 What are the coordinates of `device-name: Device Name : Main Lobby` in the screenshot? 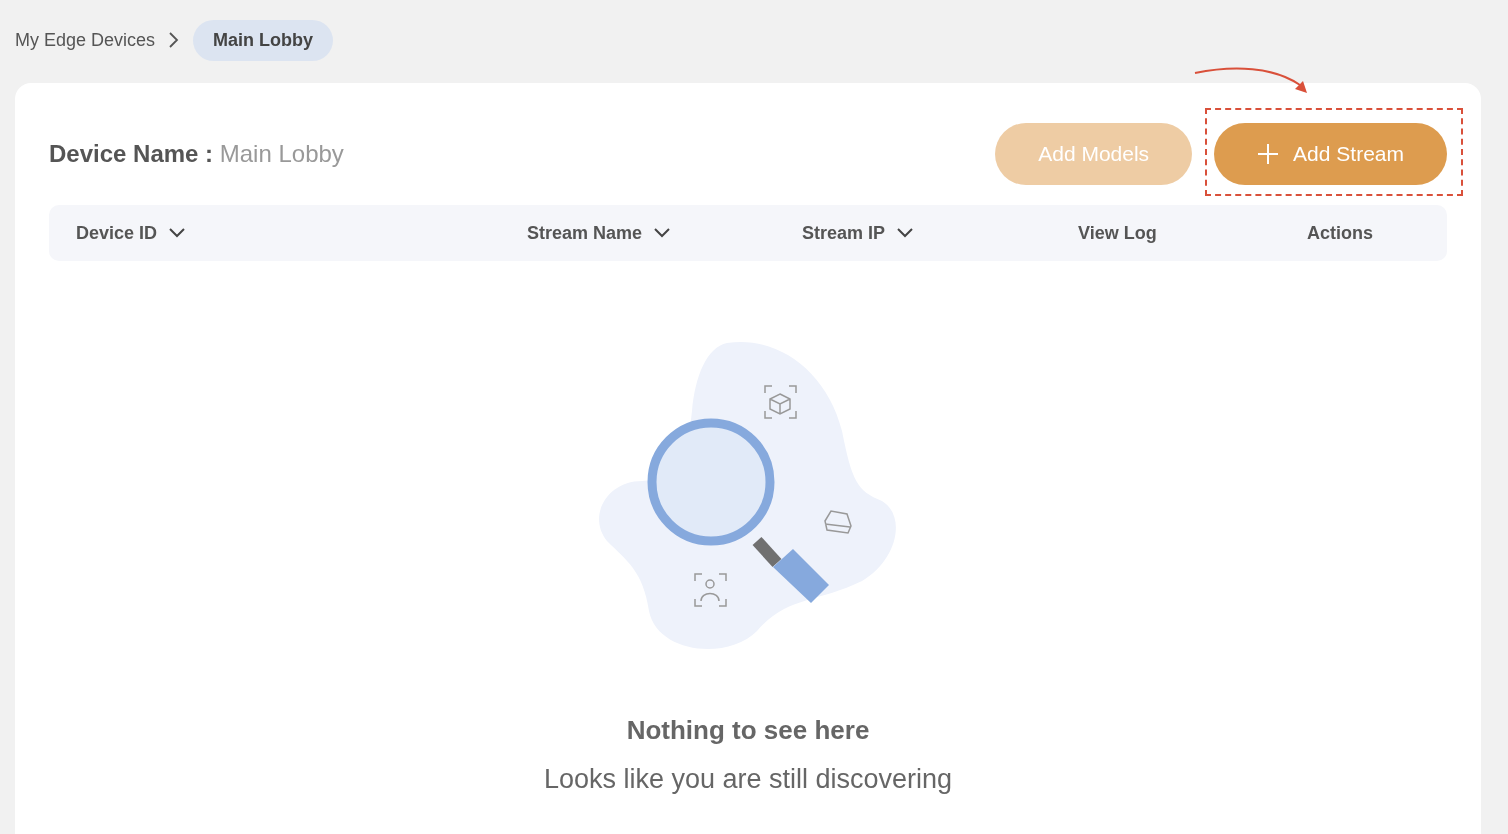 It's located at (196, 154).